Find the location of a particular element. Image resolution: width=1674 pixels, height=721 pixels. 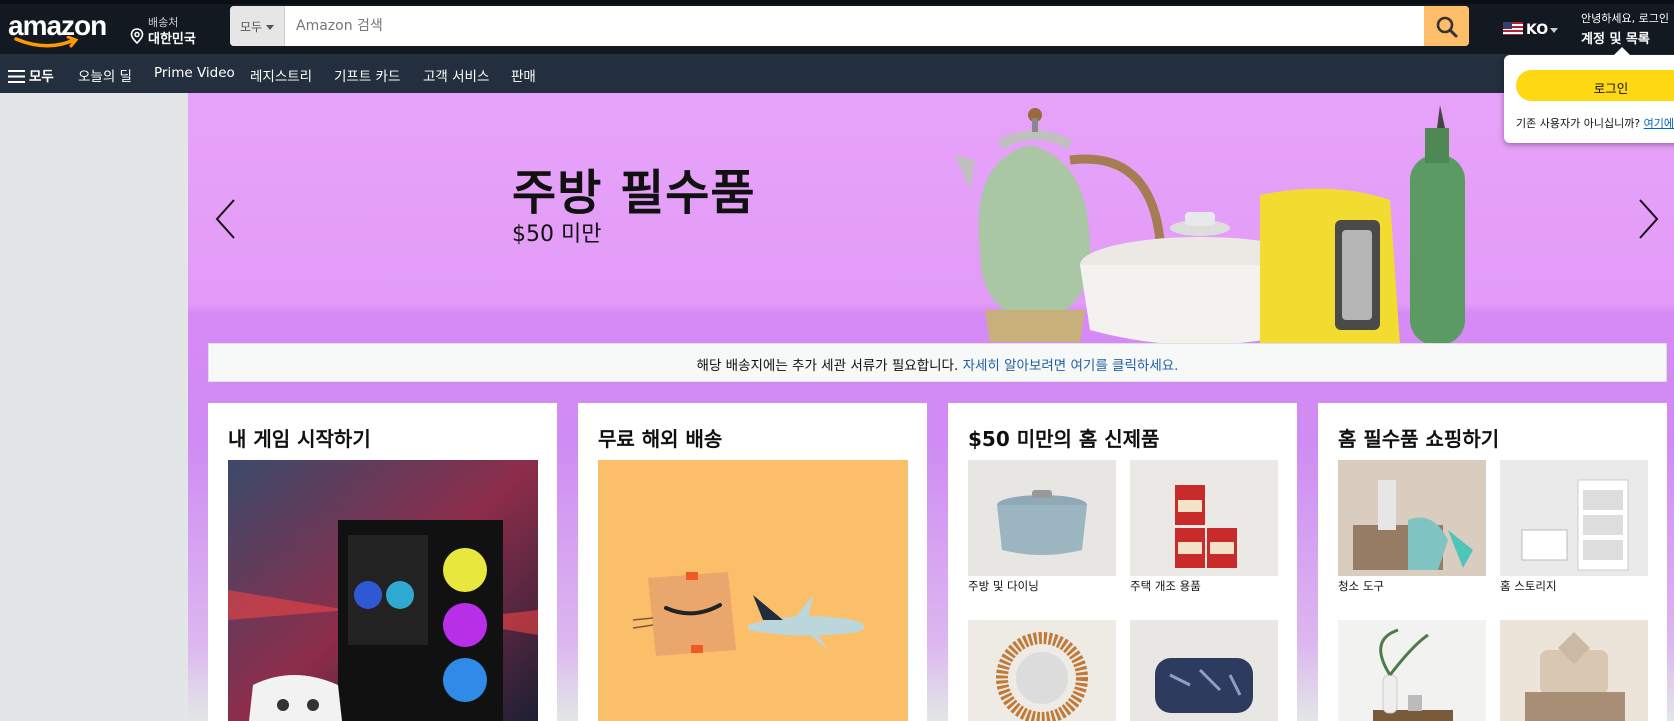

login-button: 로그인 is located at coordinates (1595, 85).